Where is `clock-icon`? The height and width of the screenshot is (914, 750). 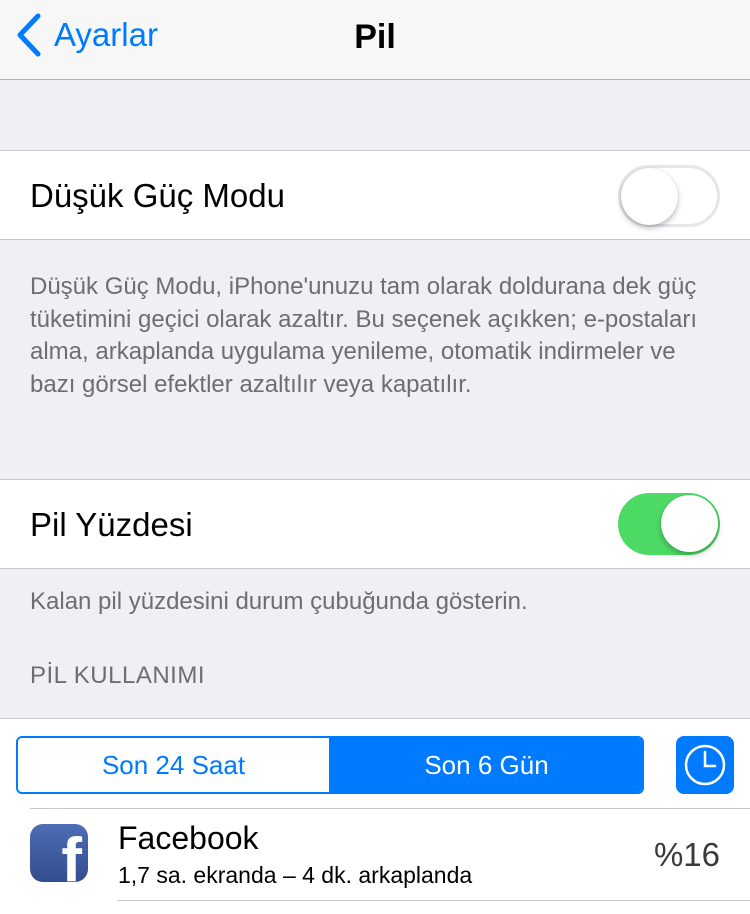
clock-icon is located at coordinates (705, 765).